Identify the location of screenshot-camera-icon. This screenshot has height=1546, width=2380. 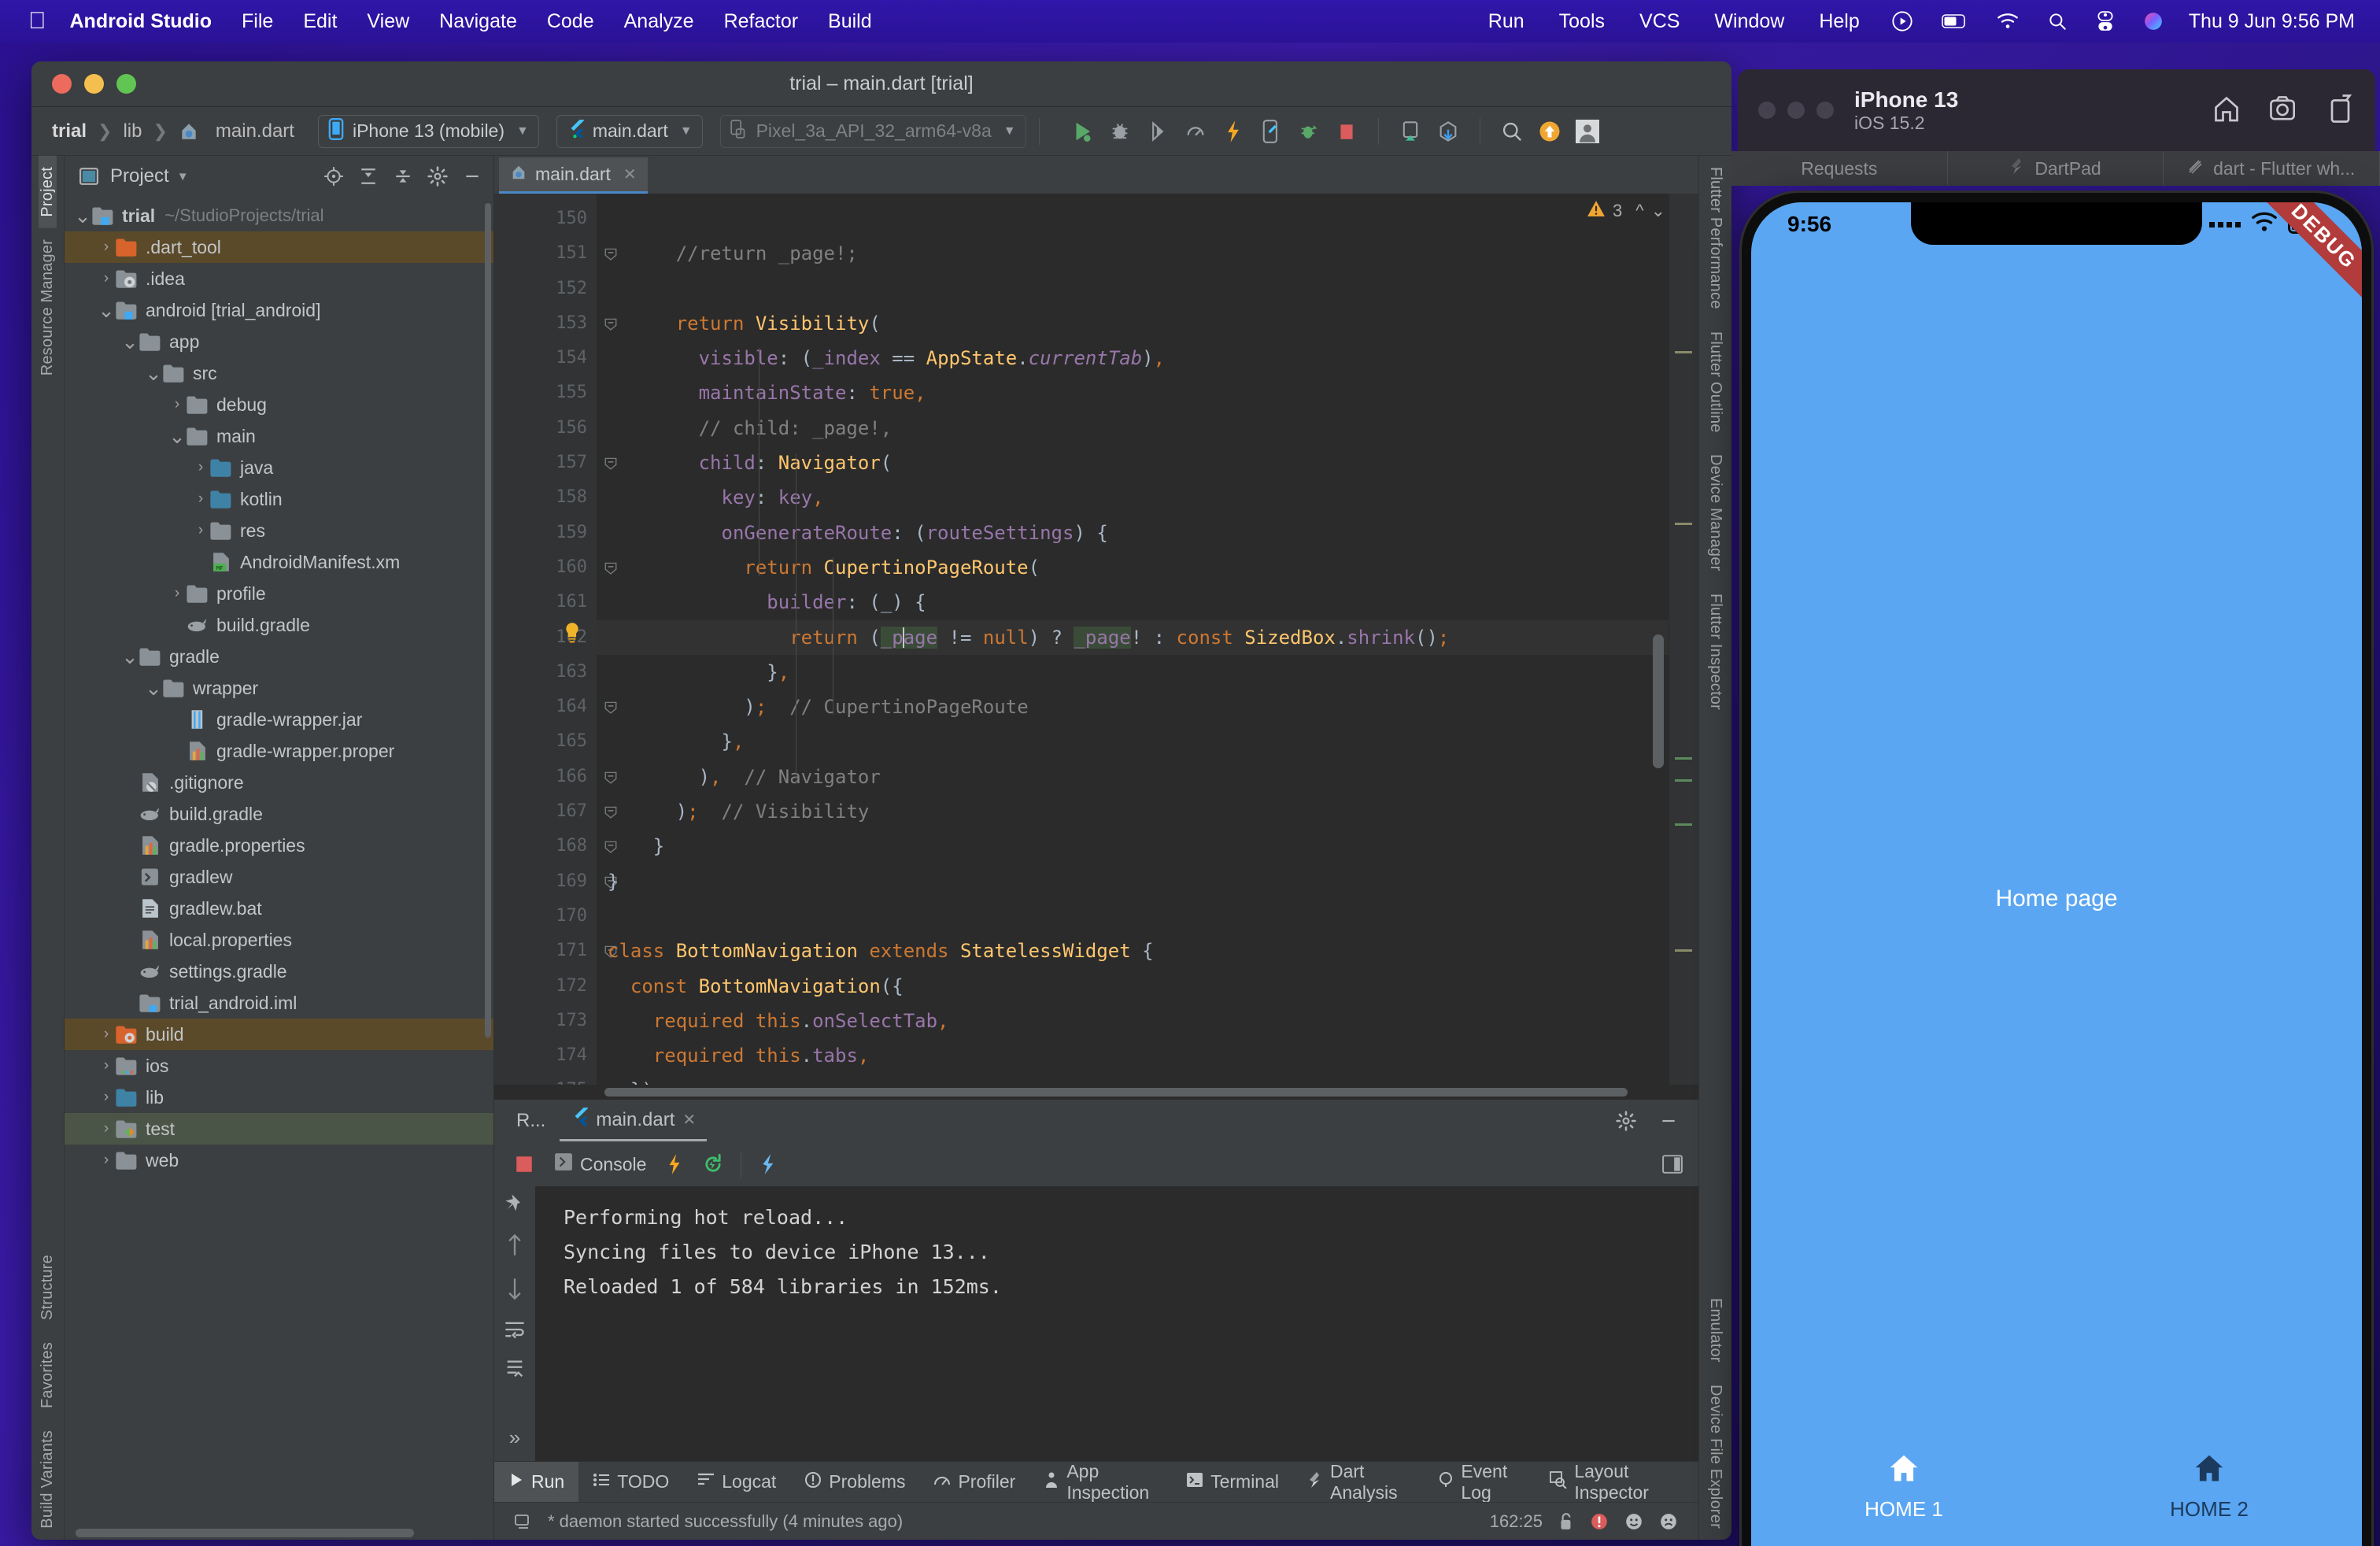
(2285, 110).